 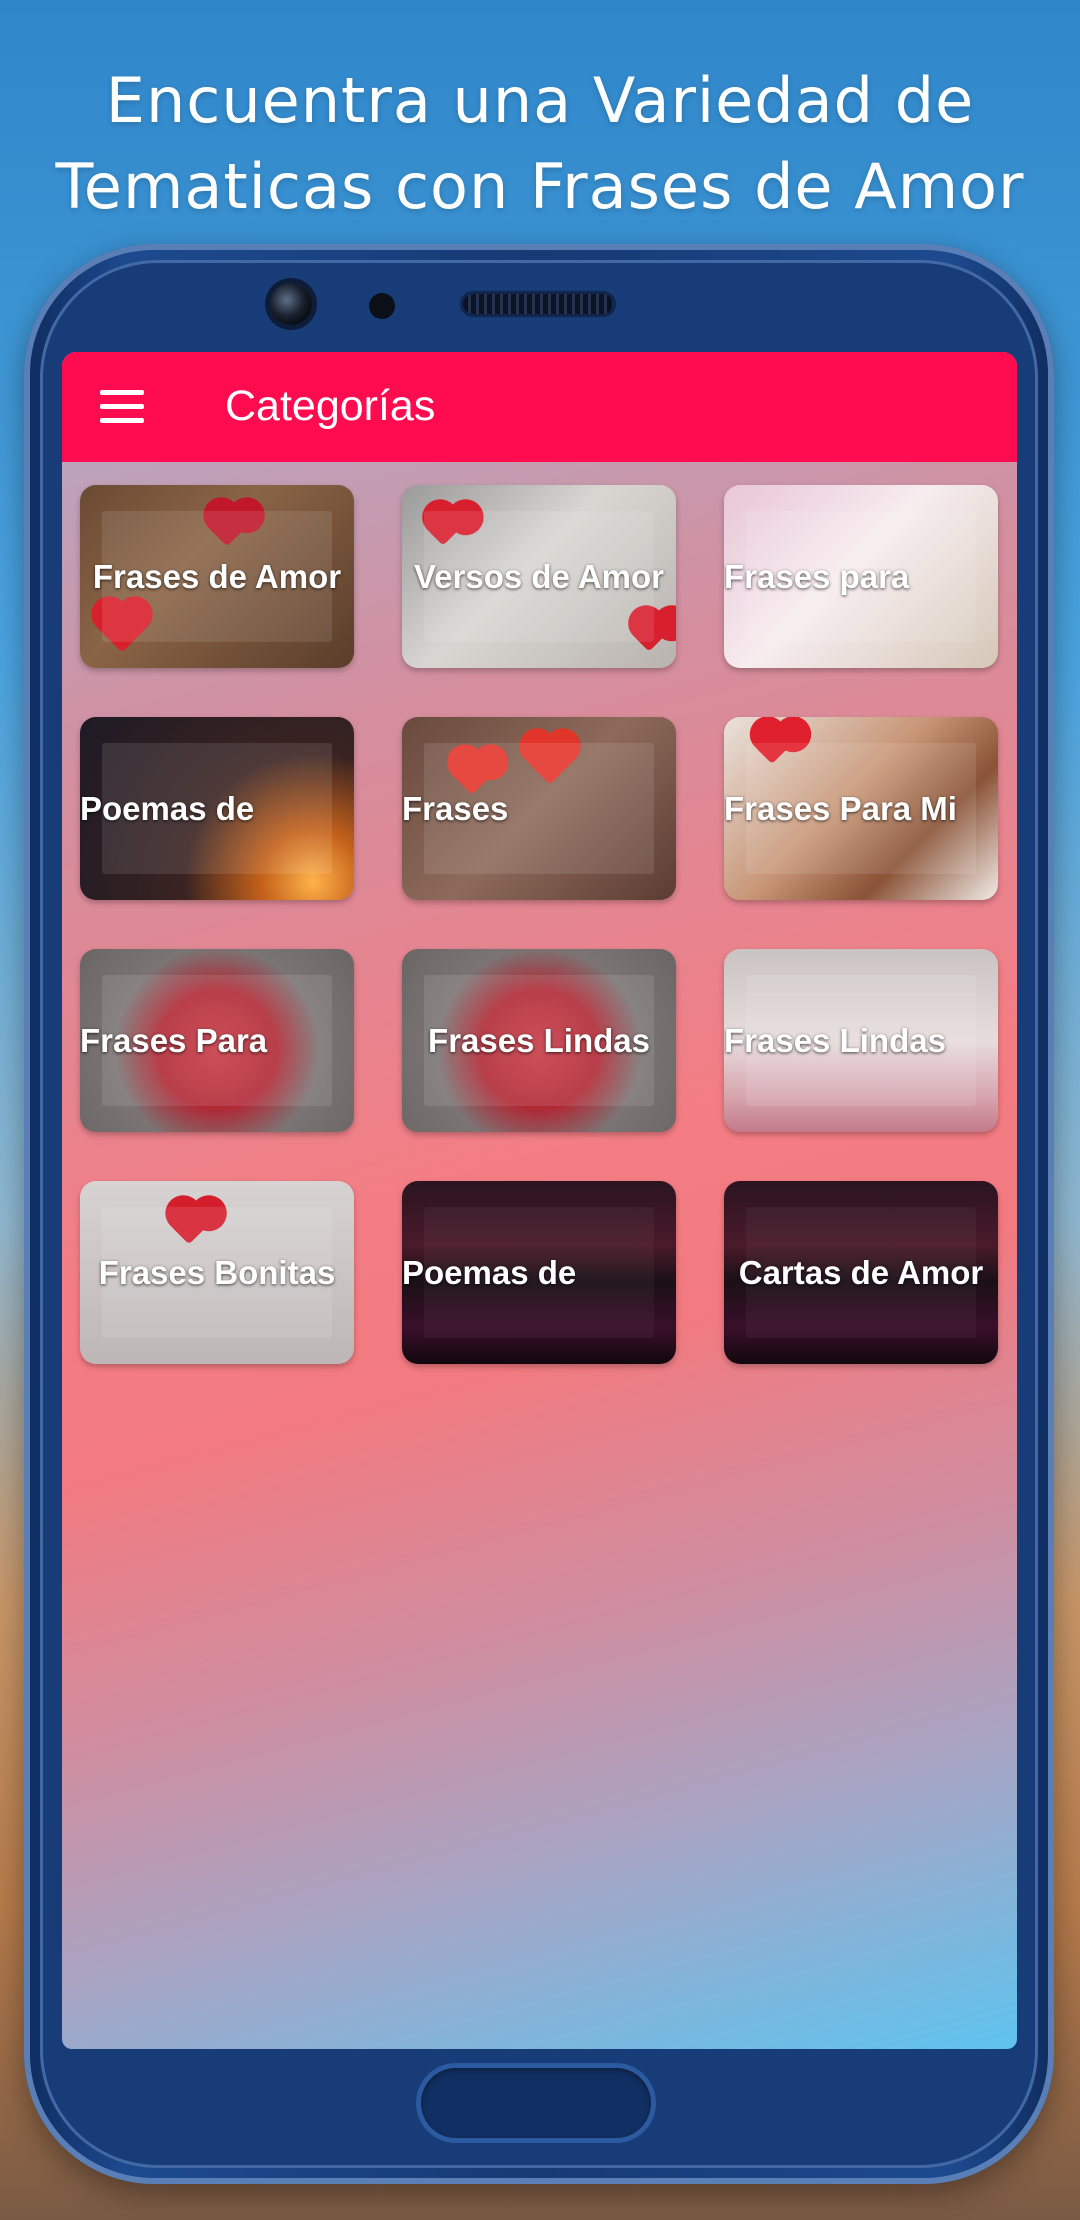 What do you see at coordinates (536, 2103) in the screenshot?
I see `home-button` at bounding box center [536, 2103].